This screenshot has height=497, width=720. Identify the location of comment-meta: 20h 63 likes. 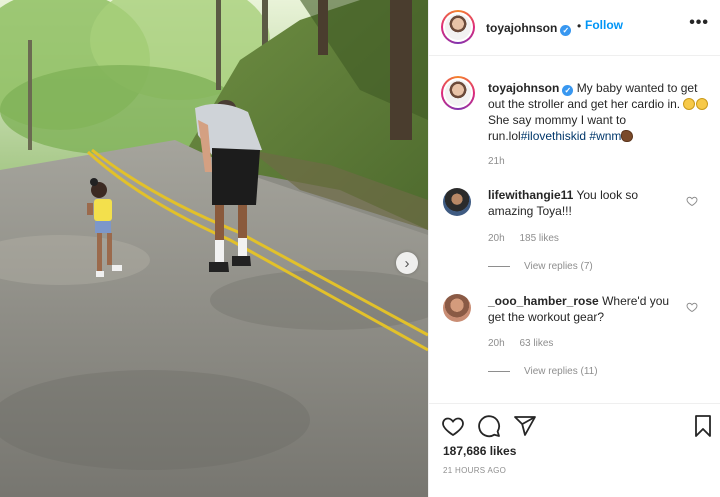
(526, 343).